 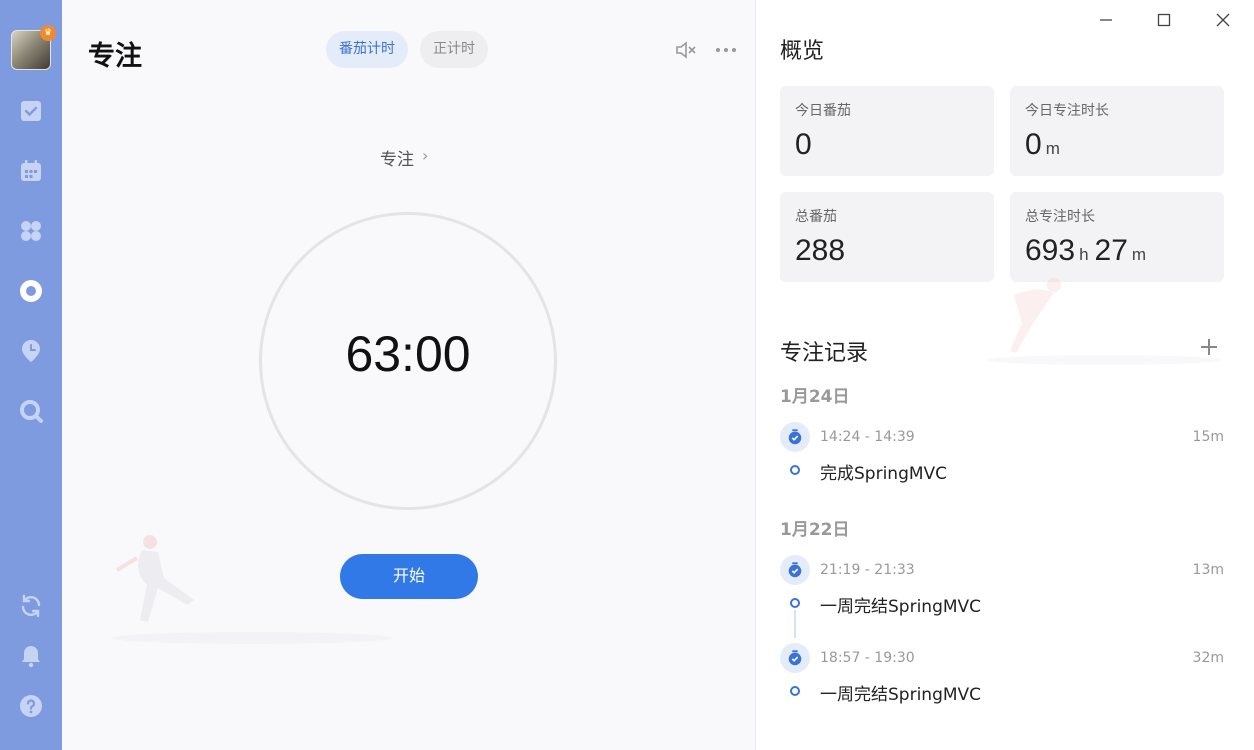 I want to click on pomodoro-icon, so click(x=31, y=291).